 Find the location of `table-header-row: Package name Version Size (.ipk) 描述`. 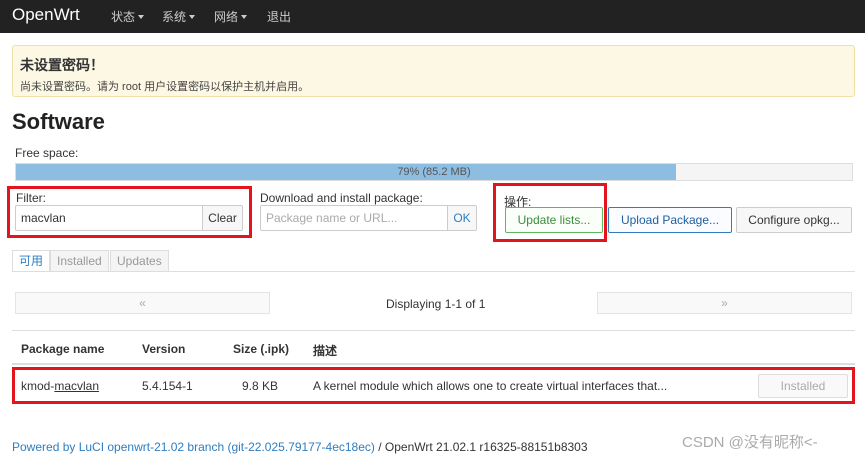

table-header-row: Package name Version Size (.ipk) 描述 is located at coordinates (433, 348).